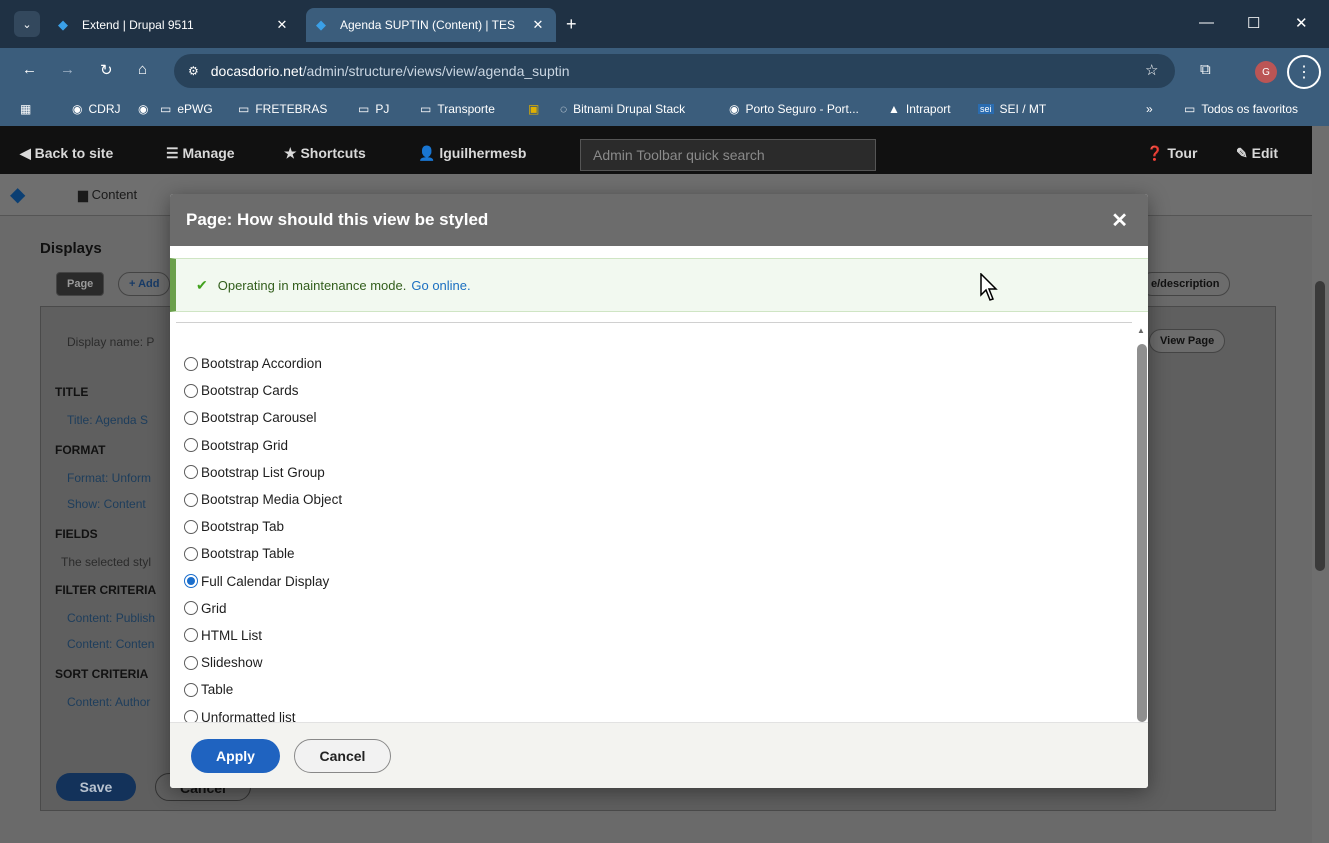  I want to click on tour-button: ❓ Tour, so click(1171, 153).